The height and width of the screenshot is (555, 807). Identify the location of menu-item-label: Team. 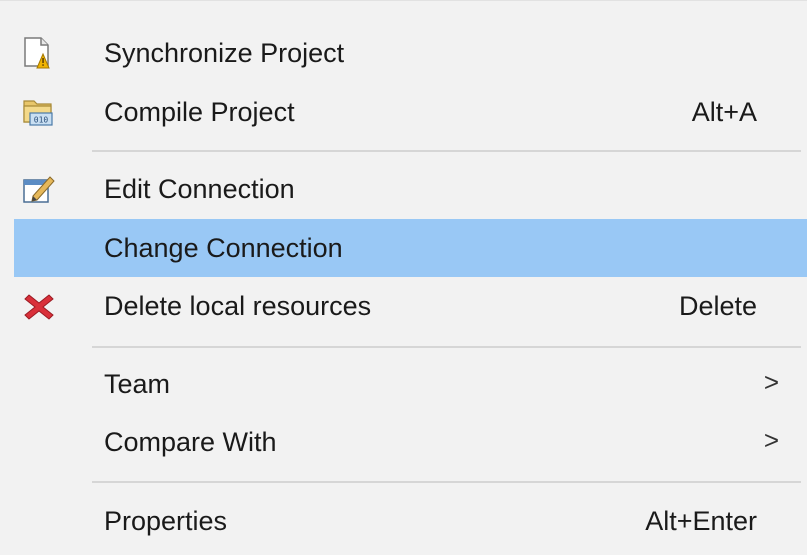
(137, 384).